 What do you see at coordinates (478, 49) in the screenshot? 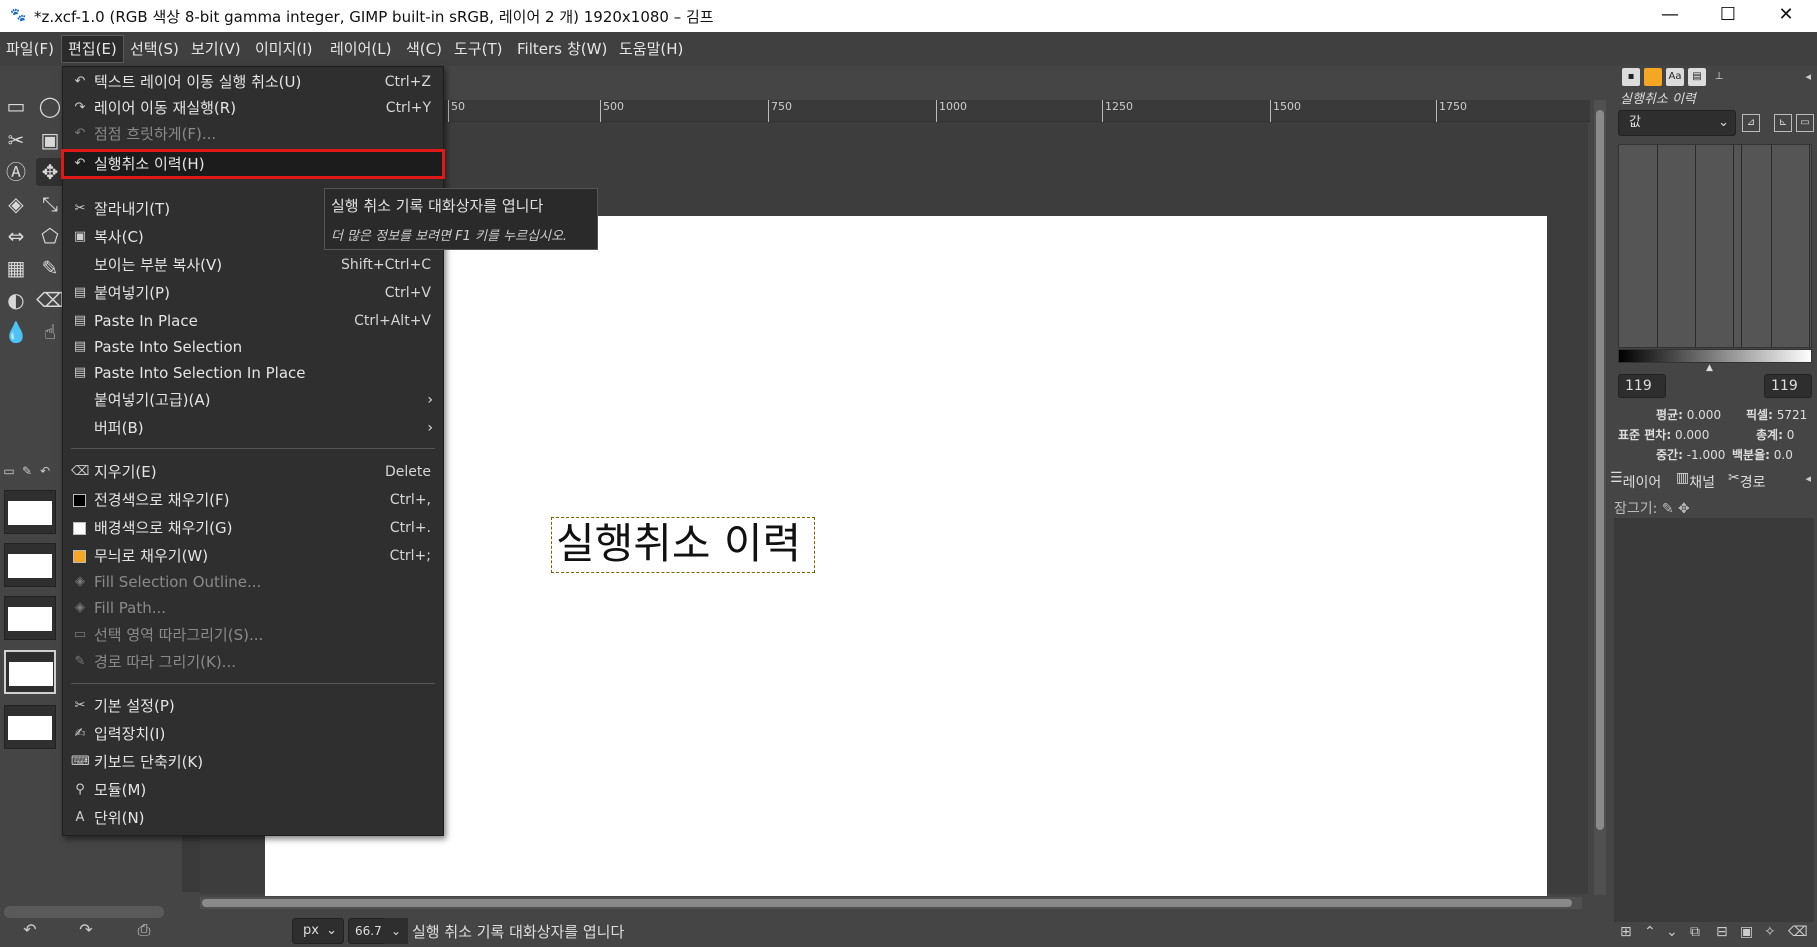
I see `menu-tools: 도구(T)` at bounding box center [478, 49].